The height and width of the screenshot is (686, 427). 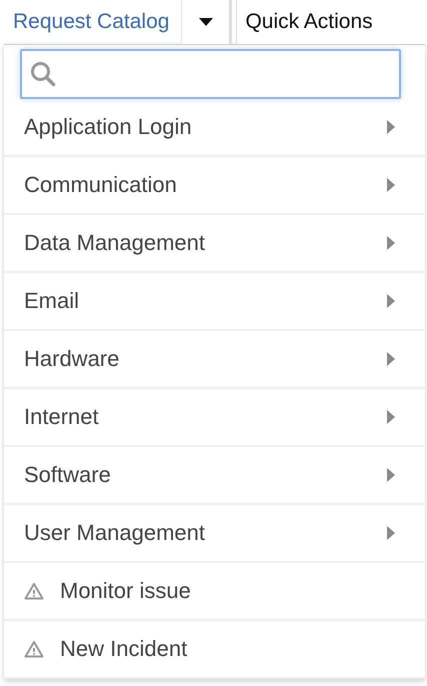 I want to click on menu-item: Internet, so click(x=214, y=418).